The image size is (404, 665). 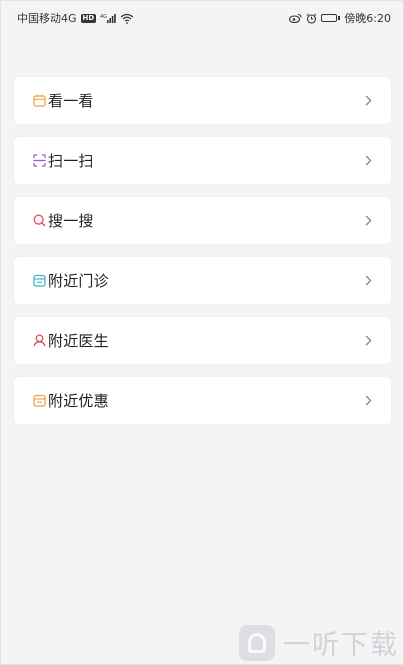 I want to click on menu-item-sou-yi-sou: 搜一搜, so click(x=202, y=220).